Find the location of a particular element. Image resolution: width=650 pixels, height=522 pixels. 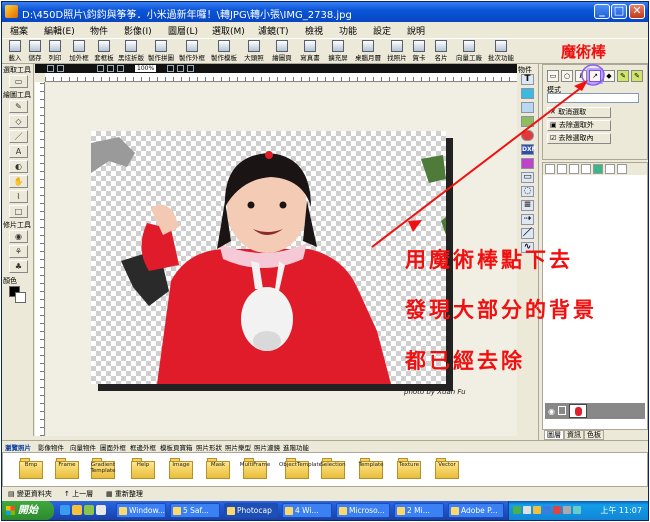

close-button: ✕ is located at coordinates (637, 11).